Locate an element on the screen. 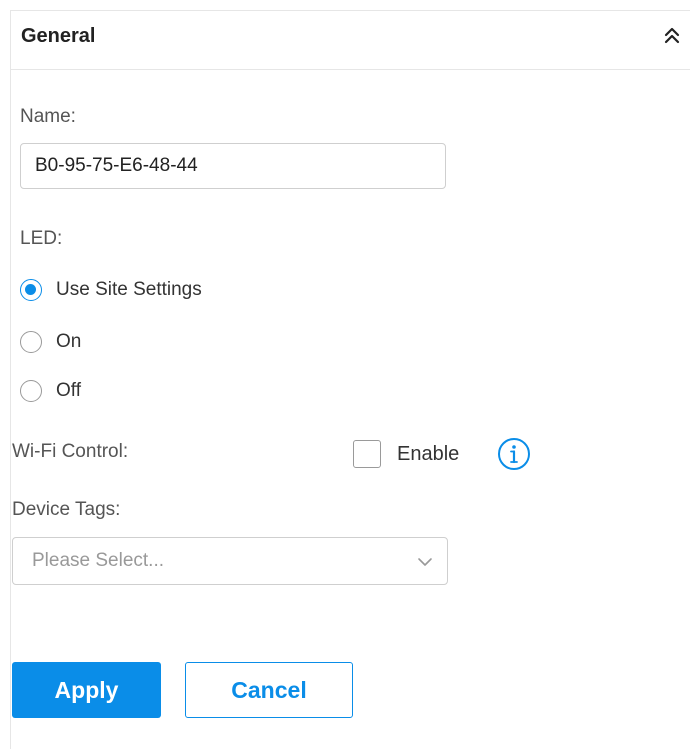 The width and height of the screenshot is (690, 749). wifi-control-label: Wi-Fi Control: is located at coordinates (70, 451).